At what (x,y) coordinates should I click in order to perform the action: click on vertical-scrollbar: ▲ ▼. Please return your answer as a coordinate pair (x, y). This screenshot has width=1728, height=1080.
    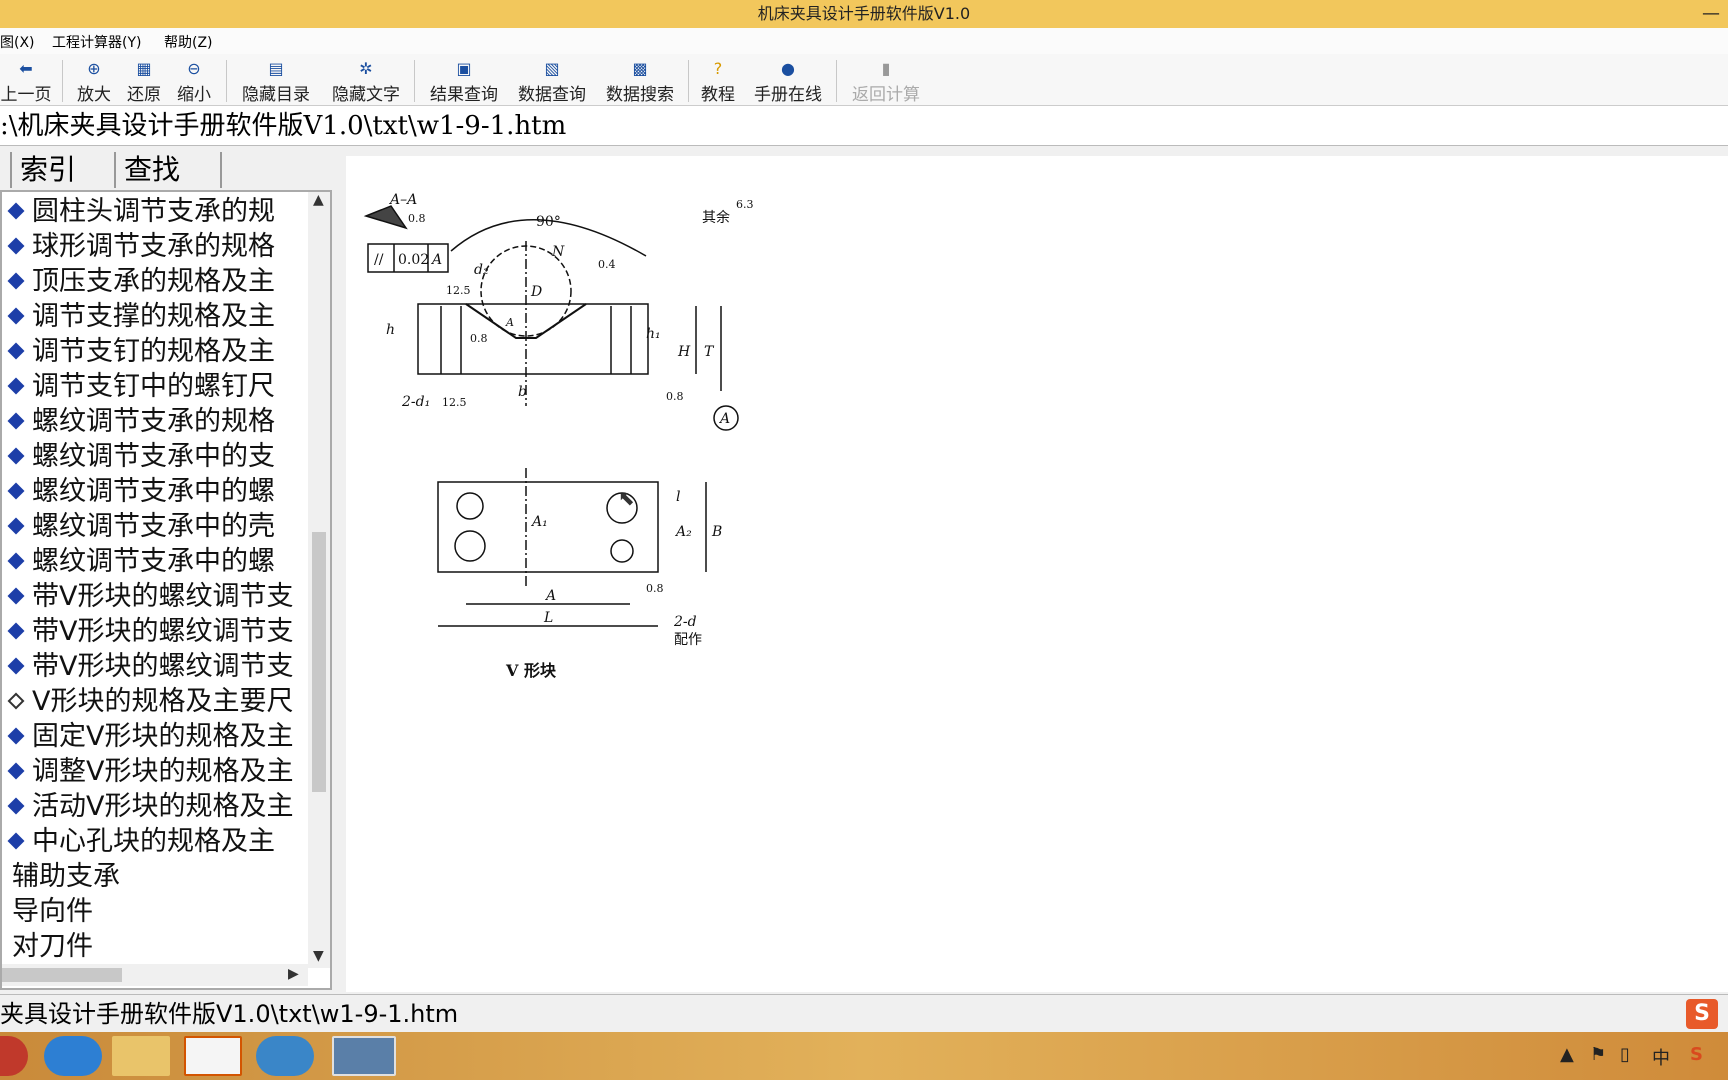
    Looking at the image, I should click on (319, 580).